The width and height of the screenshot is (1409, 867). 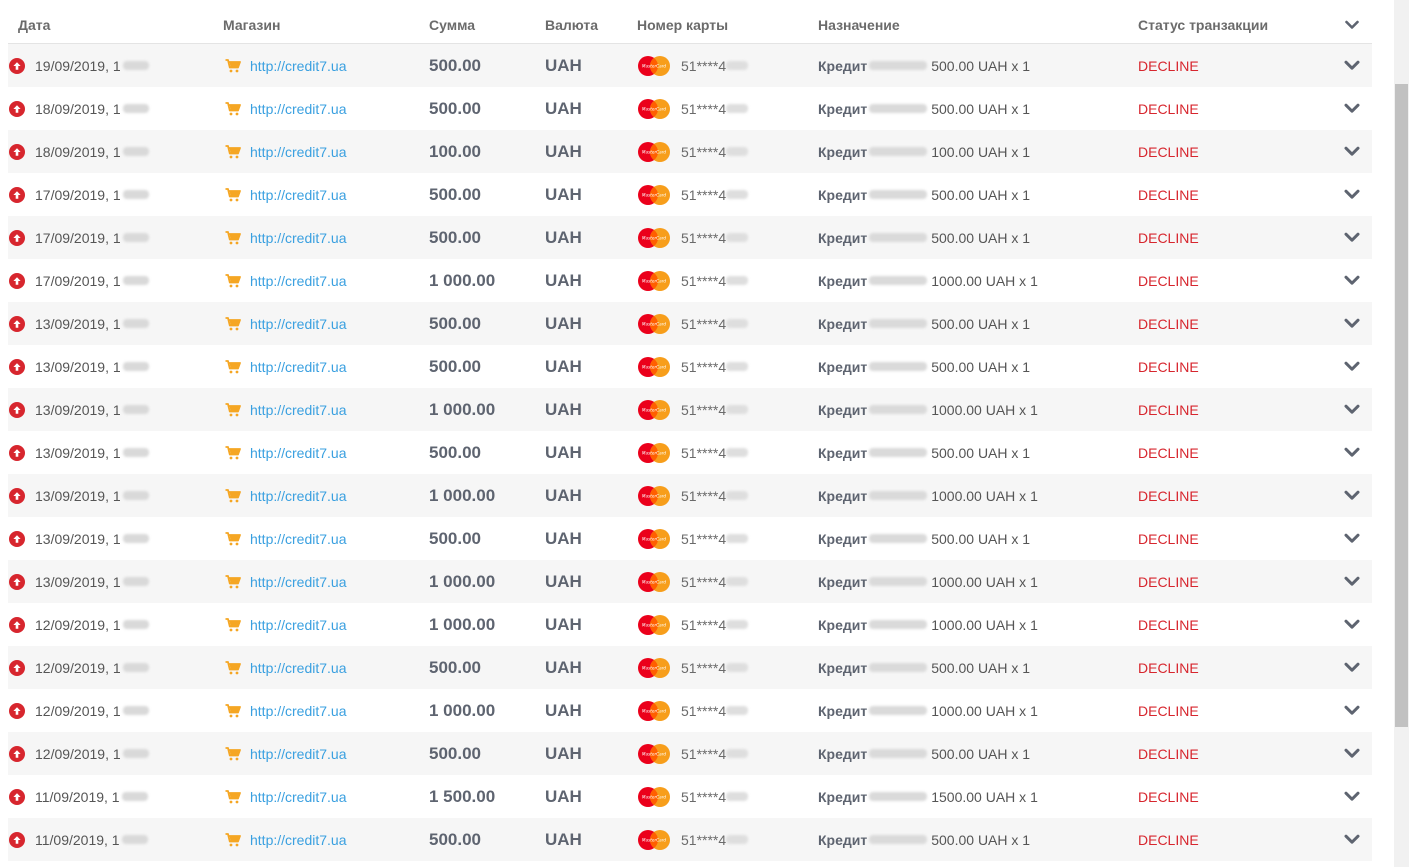 What do you see at coordinates (462, 796) in the screenshot?
I see `transaction-sum: 1 500.00` at bounding box center [462, 796].